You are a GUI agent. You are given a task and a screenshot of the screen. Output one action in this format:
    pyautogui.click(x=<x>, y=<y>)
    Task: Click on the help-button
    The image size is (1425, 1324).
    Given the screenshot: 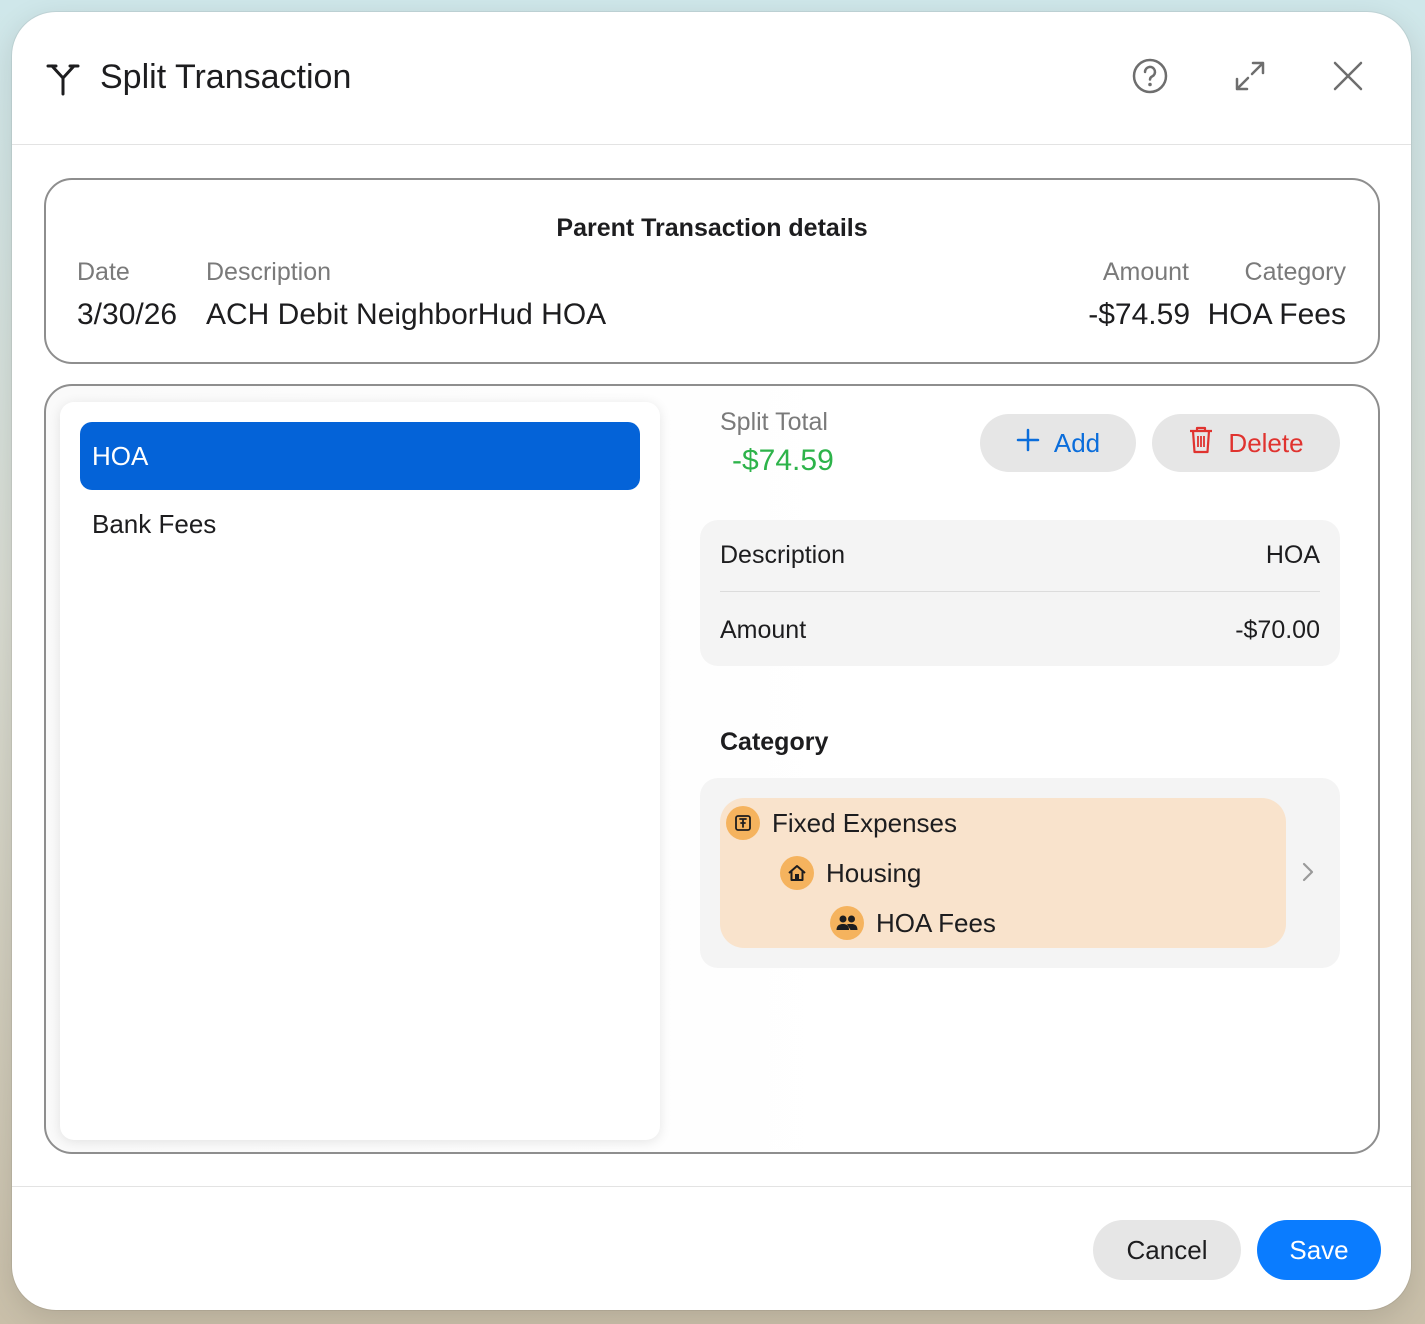 What is the action you would take?
    pyautogui.click(x=1150, y=78)
    